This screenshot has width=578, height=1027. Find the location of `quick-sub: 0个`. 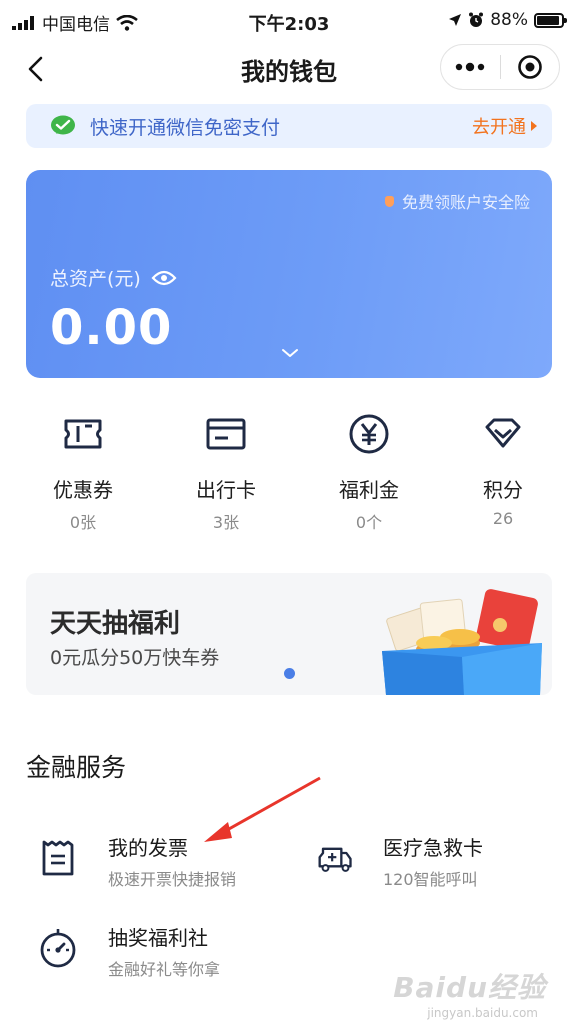

quick-sub: 0个 is located at coordinates (369, 522).